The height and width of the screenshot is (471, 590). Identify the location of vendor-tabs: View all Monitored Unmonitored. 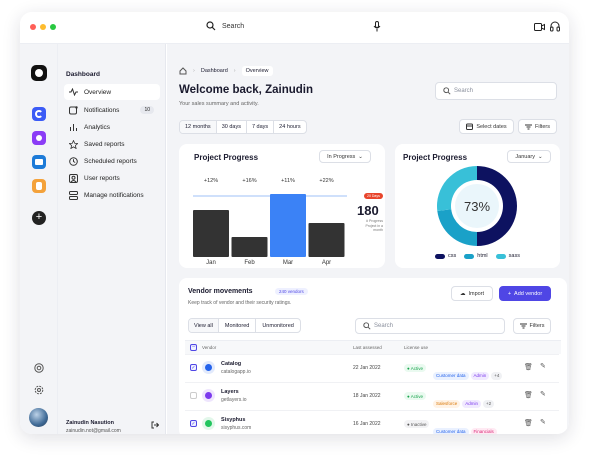
(244, 325).